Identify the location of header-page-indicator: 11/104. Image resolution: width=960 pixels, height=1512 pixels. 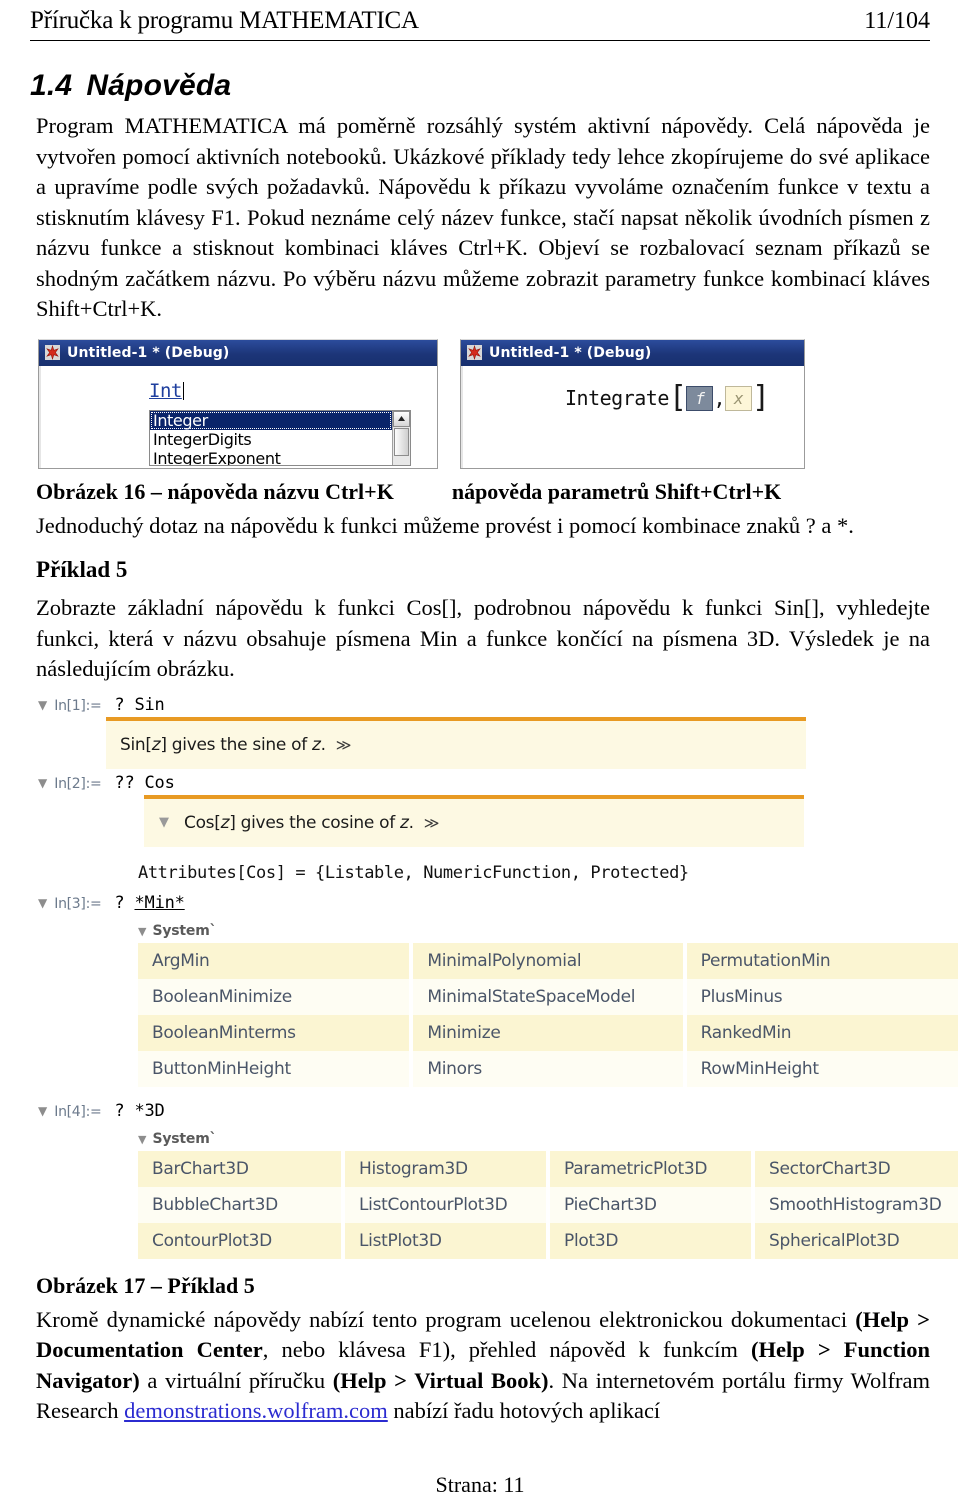
(897, 21).